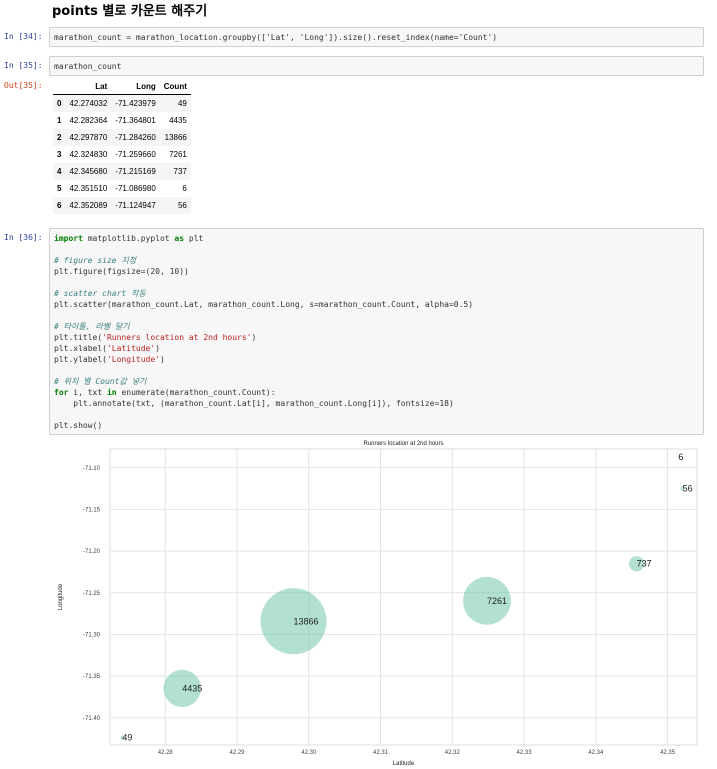 This screenshot has height=769, width=717. Describe the element at coordinates (59, 171) in the screenshot. I see `row-index: 4` at that location.